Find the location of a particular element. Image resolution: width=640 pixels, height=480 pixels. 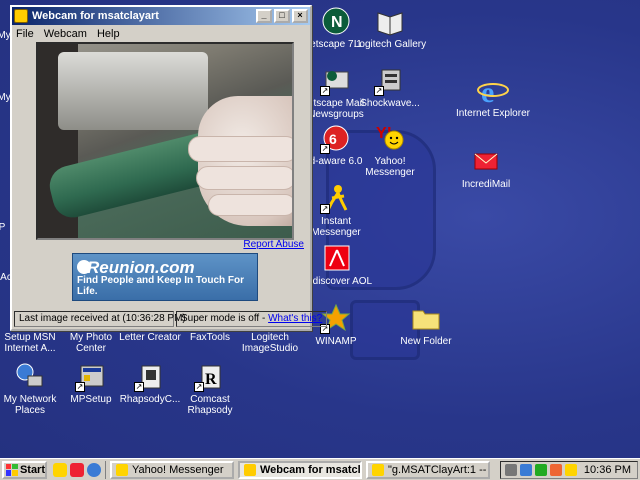

menu-file: File is located at coordinates (25, 34).